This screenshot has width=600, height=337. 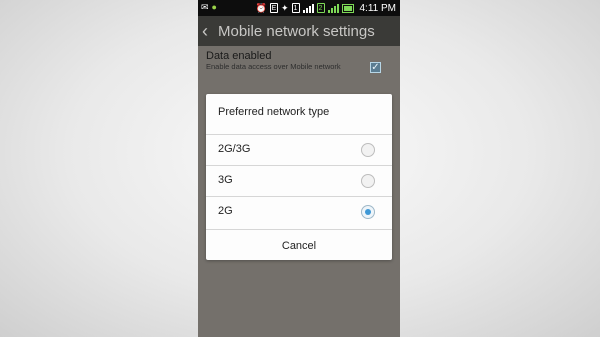 What do you see at coordinates (274, 112) in the screenshot?
I see `dialog-title: Preferred network type` at bounding box center [274, 112].